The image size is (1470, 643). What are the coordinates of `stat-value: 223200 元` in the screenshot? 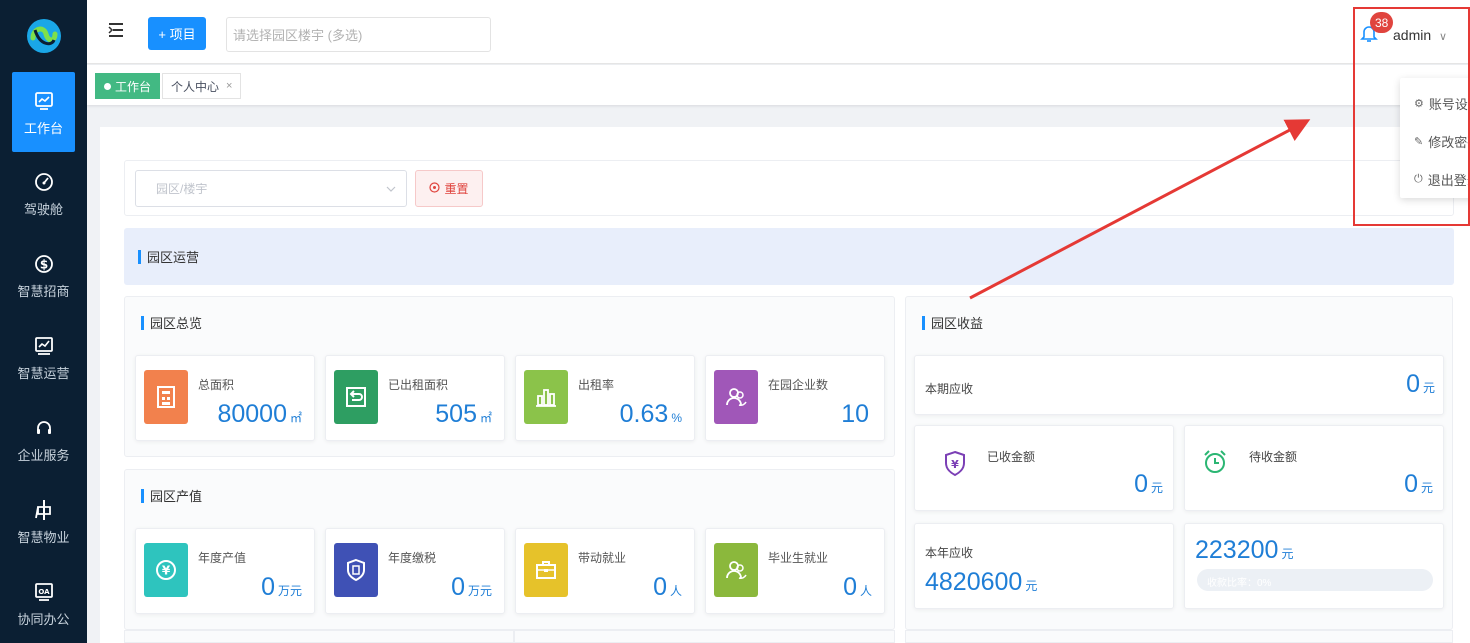 It's located at (1244, 550).